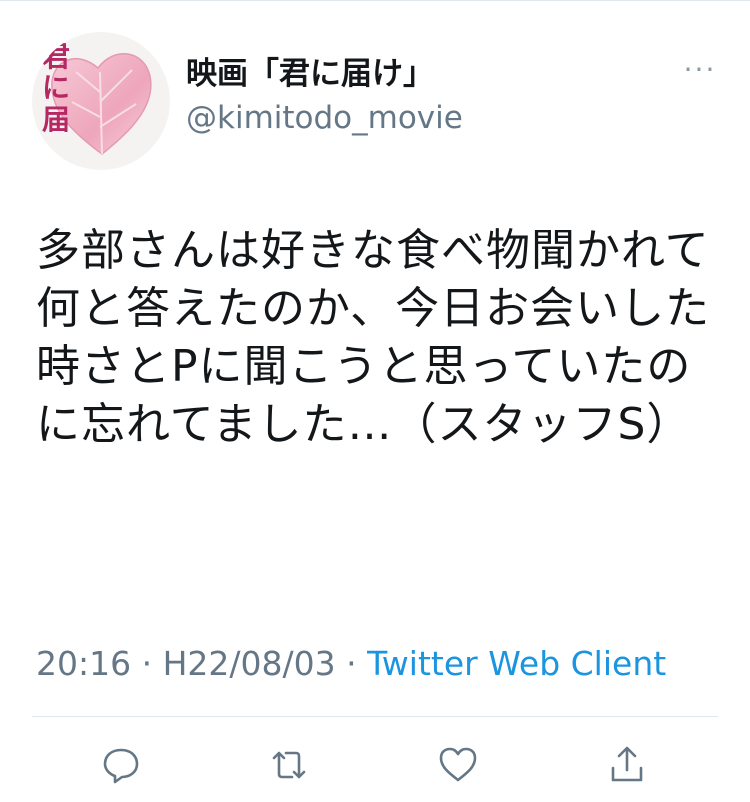  I want to click on avatar-logo-text: 君 に 届, so click(56, 88).